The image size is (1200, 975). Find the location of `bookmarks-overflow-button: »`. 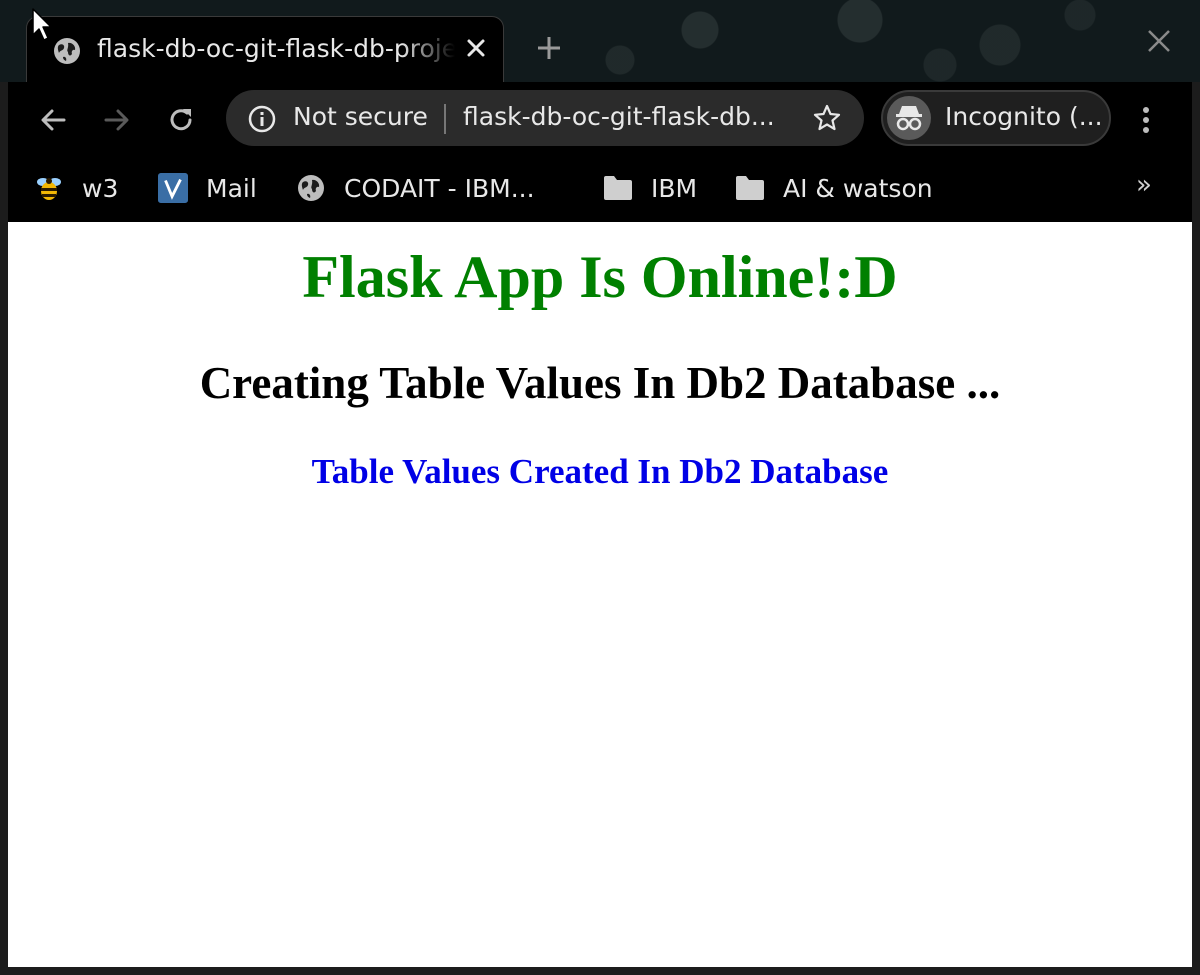

bookmarks-overflow-button: » is located at coordinates (1144, 185).